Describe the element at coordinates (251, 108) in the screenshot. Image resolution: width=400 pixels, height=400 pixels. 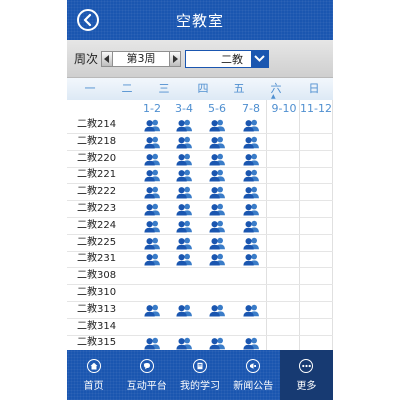
I see `slot-label: 7-8` at that location.